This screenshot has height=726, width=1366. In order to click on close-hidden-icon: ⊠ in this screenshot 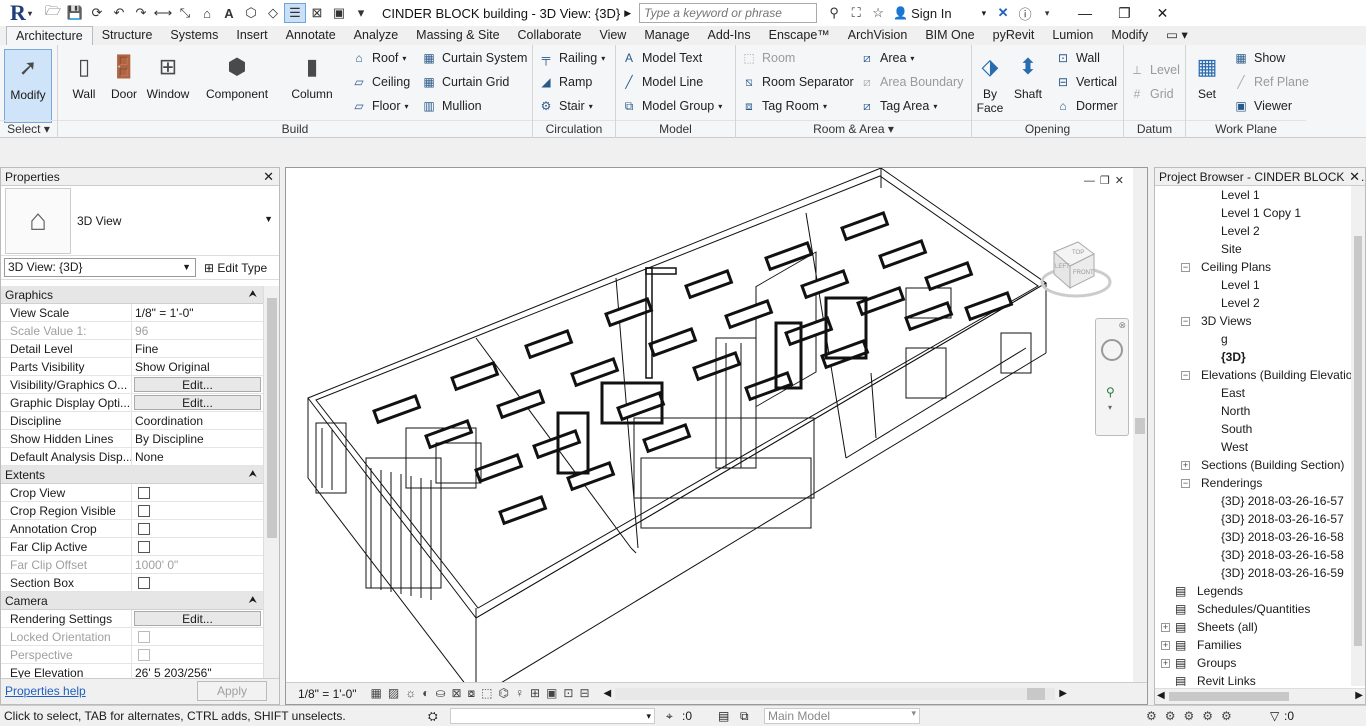, I will do `click(317, 13)`.